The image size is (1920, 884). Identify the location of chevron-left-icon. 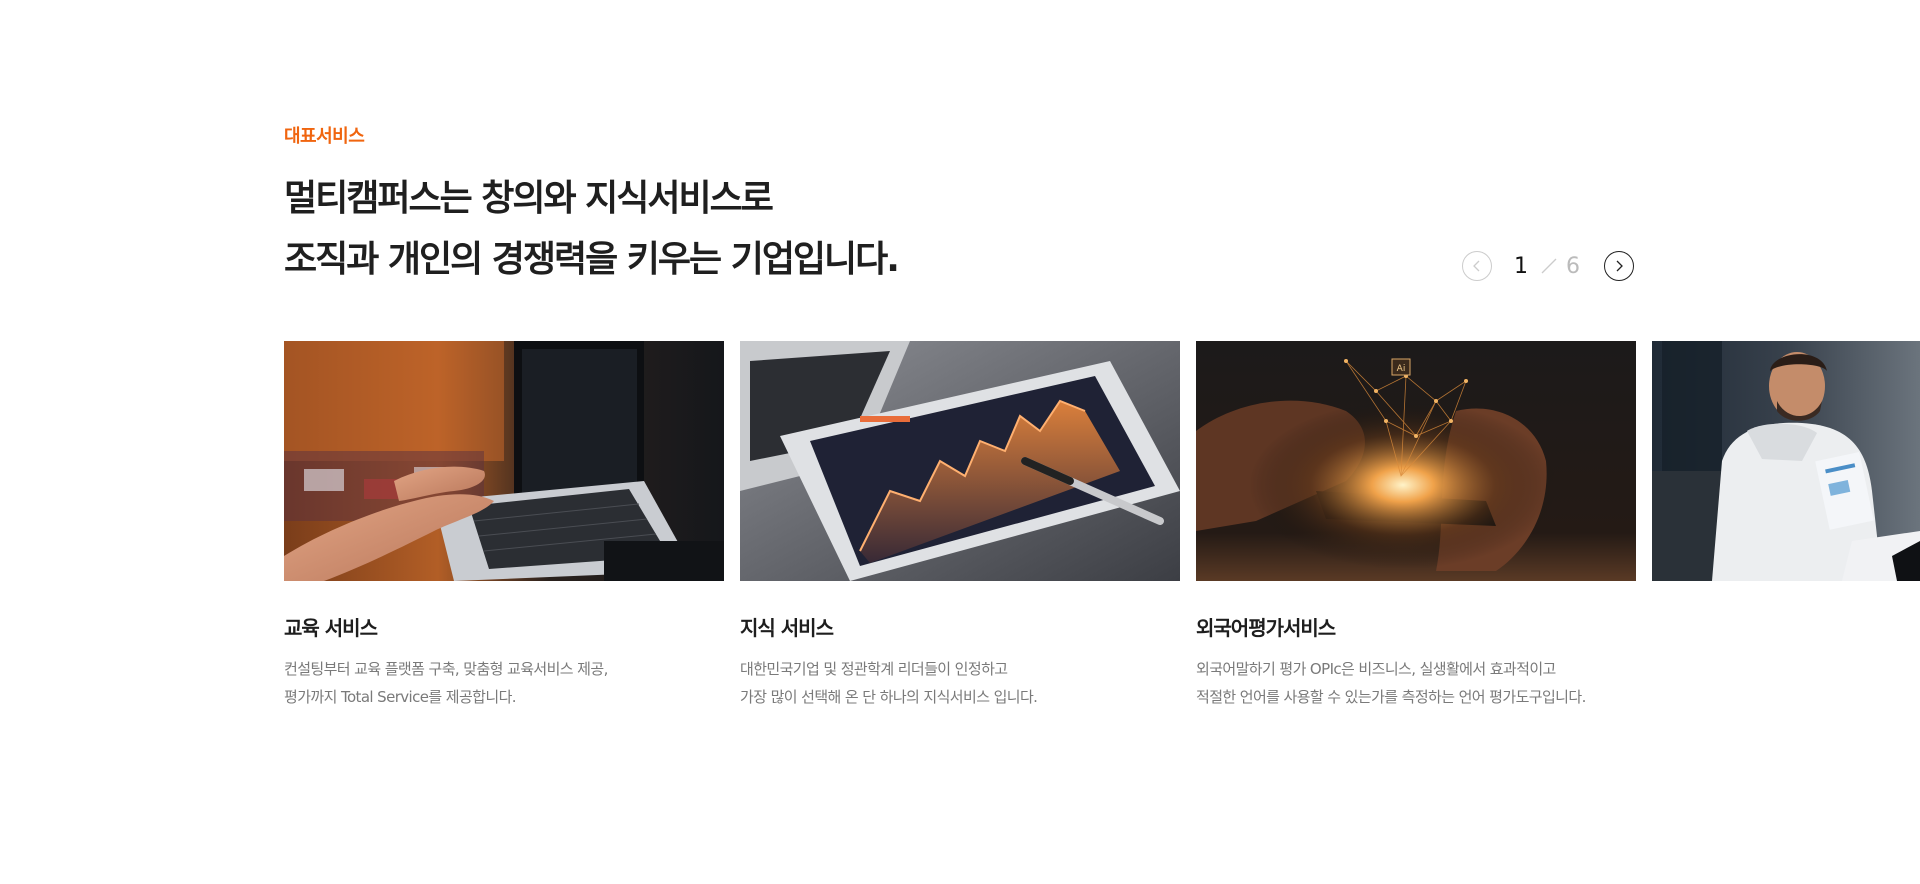
(1476, 266).